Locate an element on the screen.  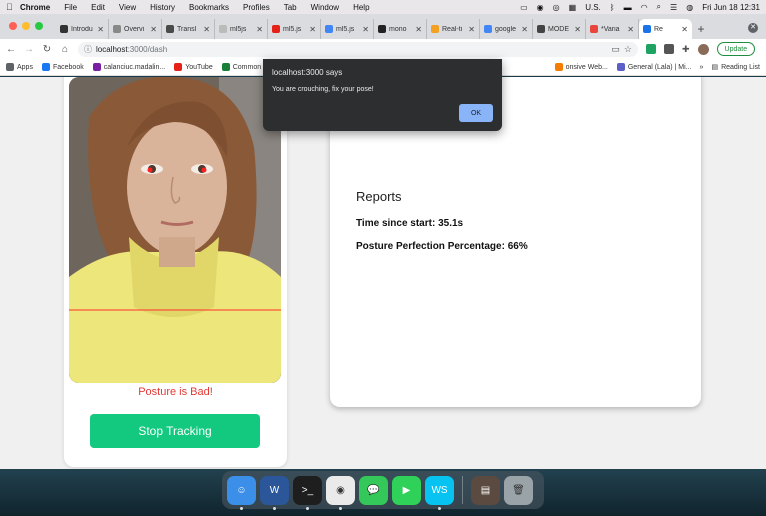
browser-tab: MODE ✕ is located at coordinates (559, 29).